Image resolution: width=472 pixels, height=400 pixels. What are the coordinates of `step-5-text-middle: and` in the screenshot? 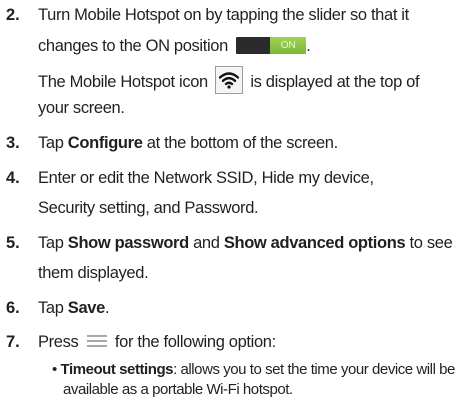 It's located at (206, 243).